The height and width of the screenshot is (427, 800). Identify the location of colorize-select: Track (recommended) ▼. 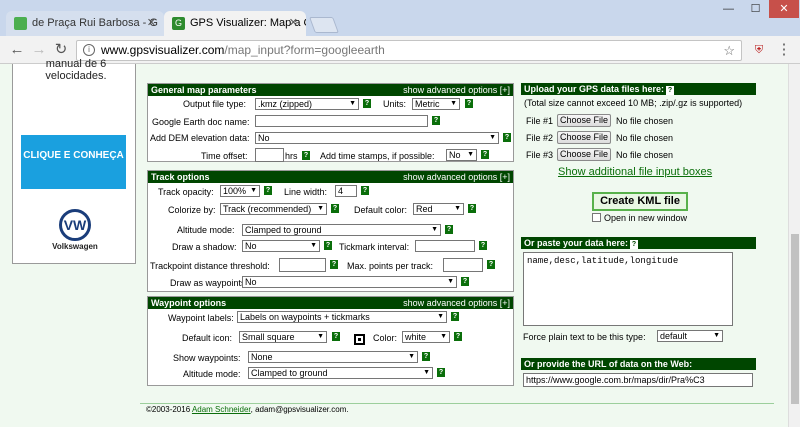
(273, 209).